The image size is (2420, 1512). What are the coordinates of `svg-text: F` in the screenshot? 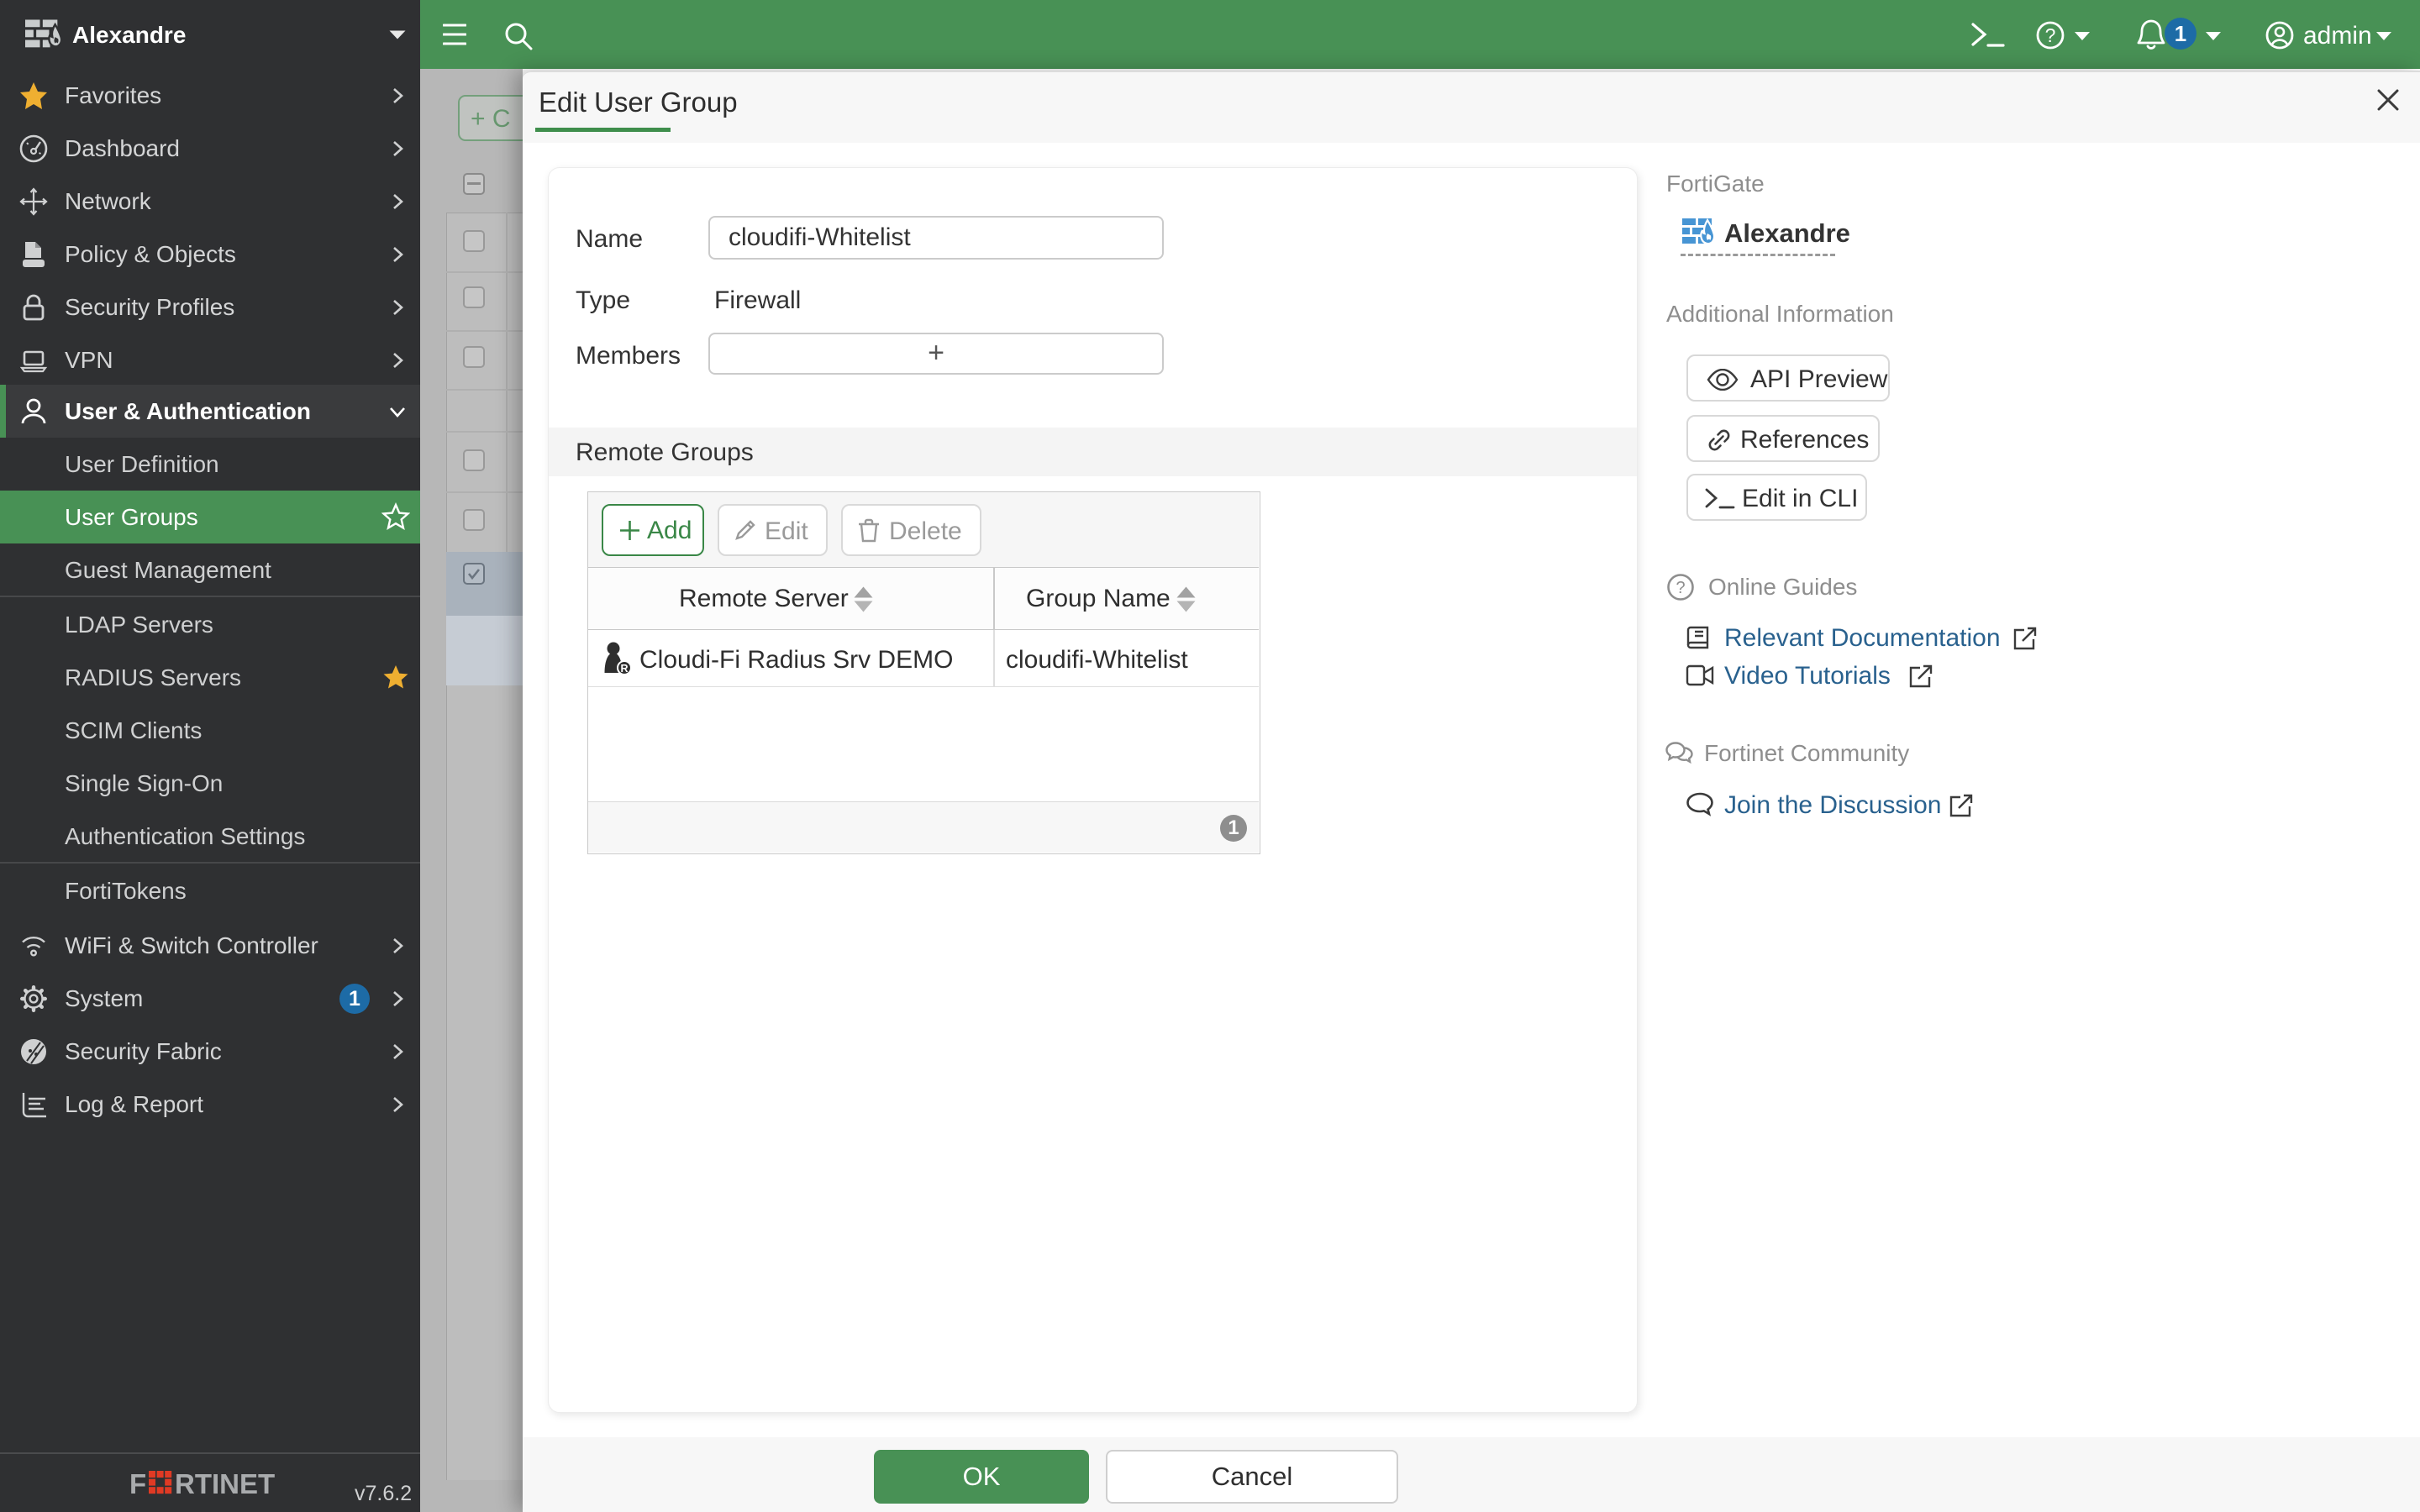 It's located at (138, 1482).